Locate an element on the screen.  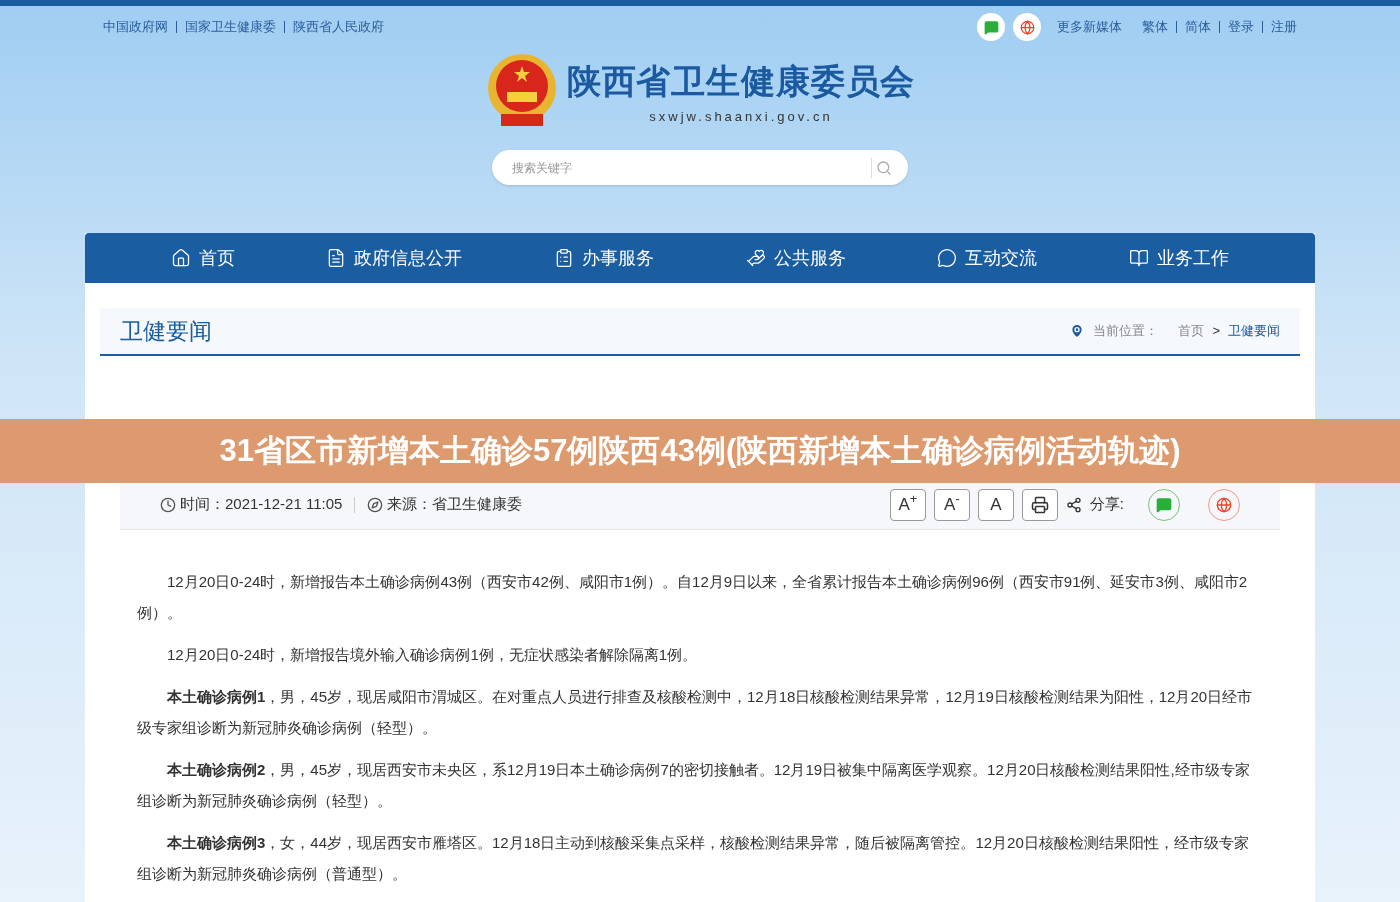
clock-icon is located at coordinates (168, 504).